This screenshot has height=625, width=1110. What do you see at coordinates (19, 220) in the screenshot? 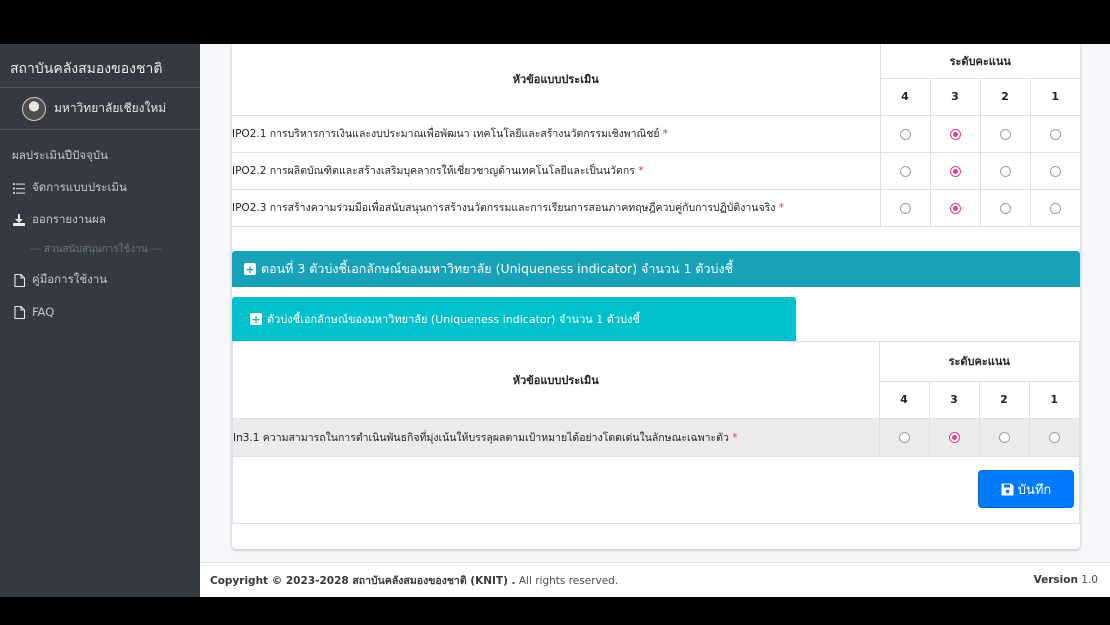
I see `download-icon` at bounding box center [19, 220].